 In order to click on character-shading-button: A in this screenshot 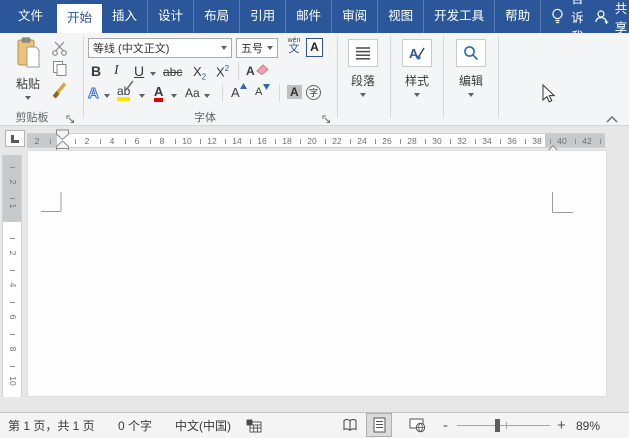, I will do `click(294, 92)`.